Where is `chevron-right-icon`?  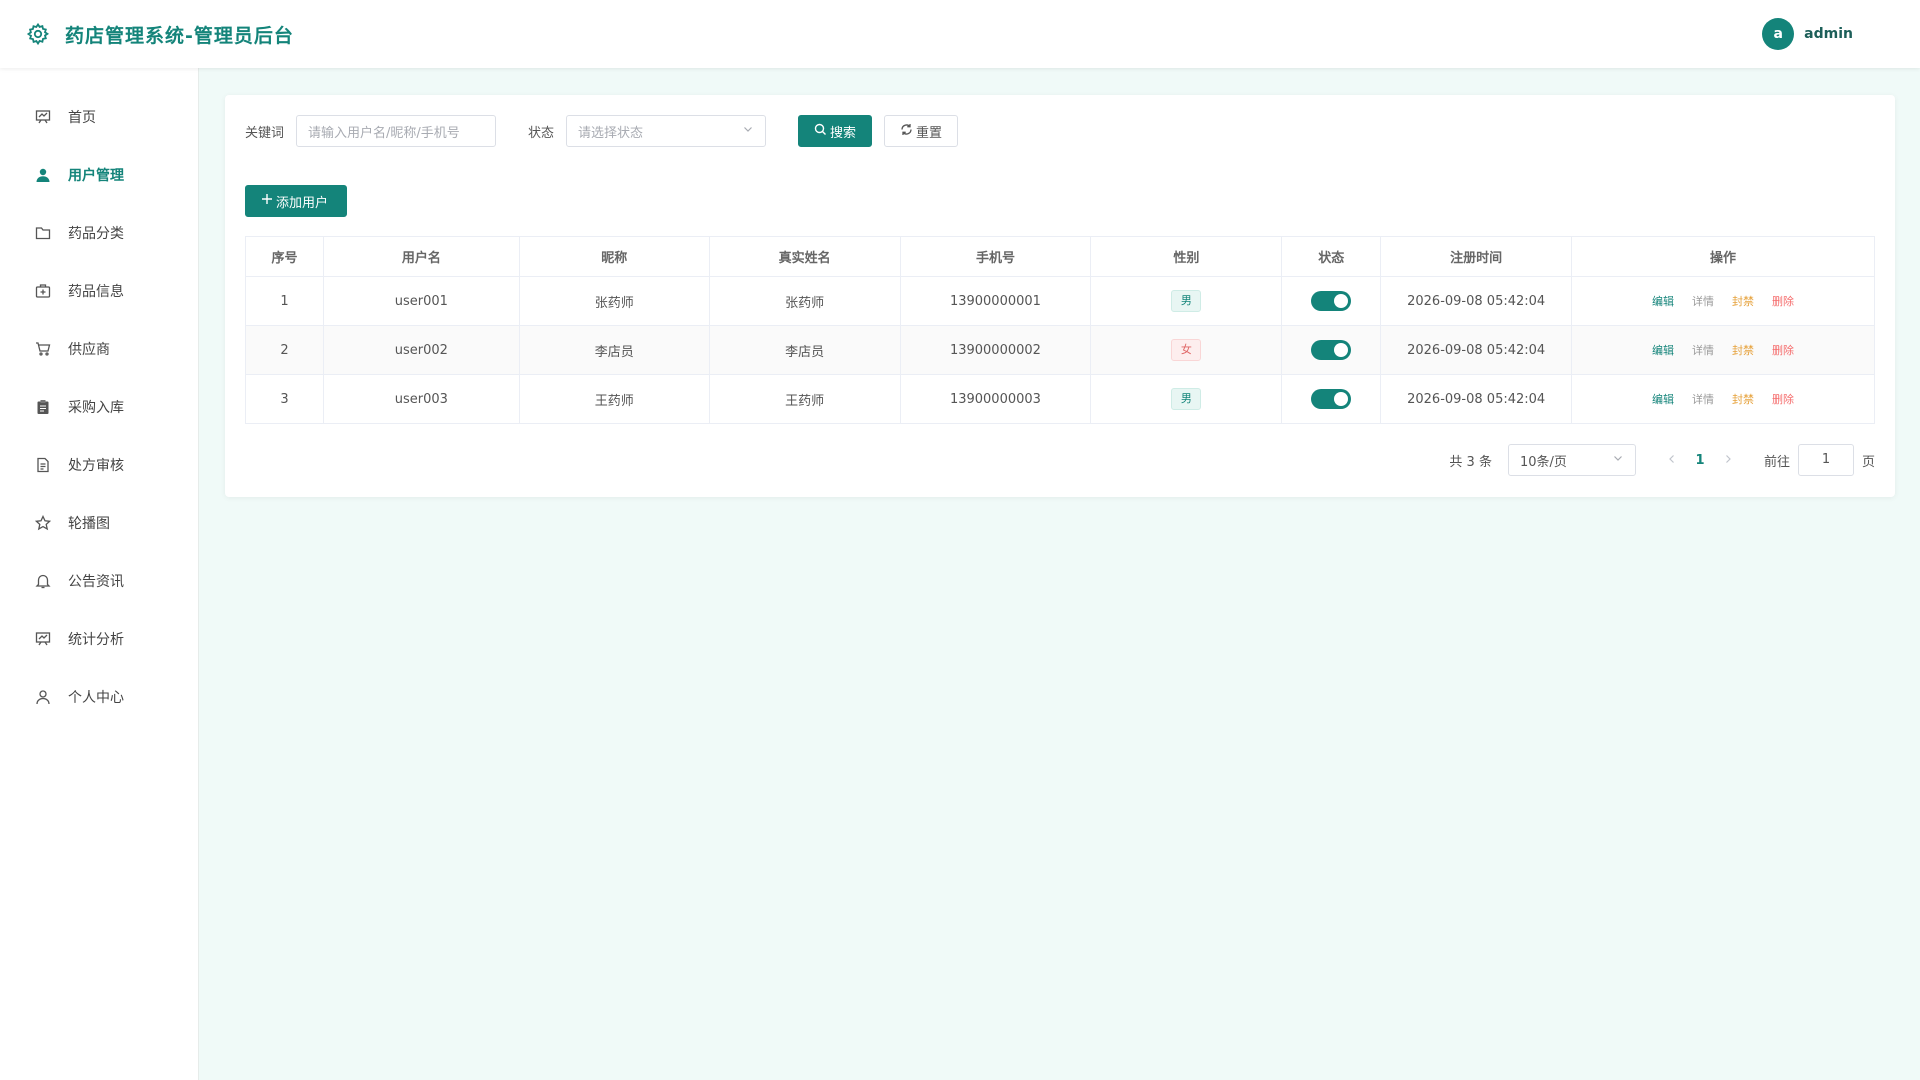
chevron-right-icon is located at coordinates (1728, 458).